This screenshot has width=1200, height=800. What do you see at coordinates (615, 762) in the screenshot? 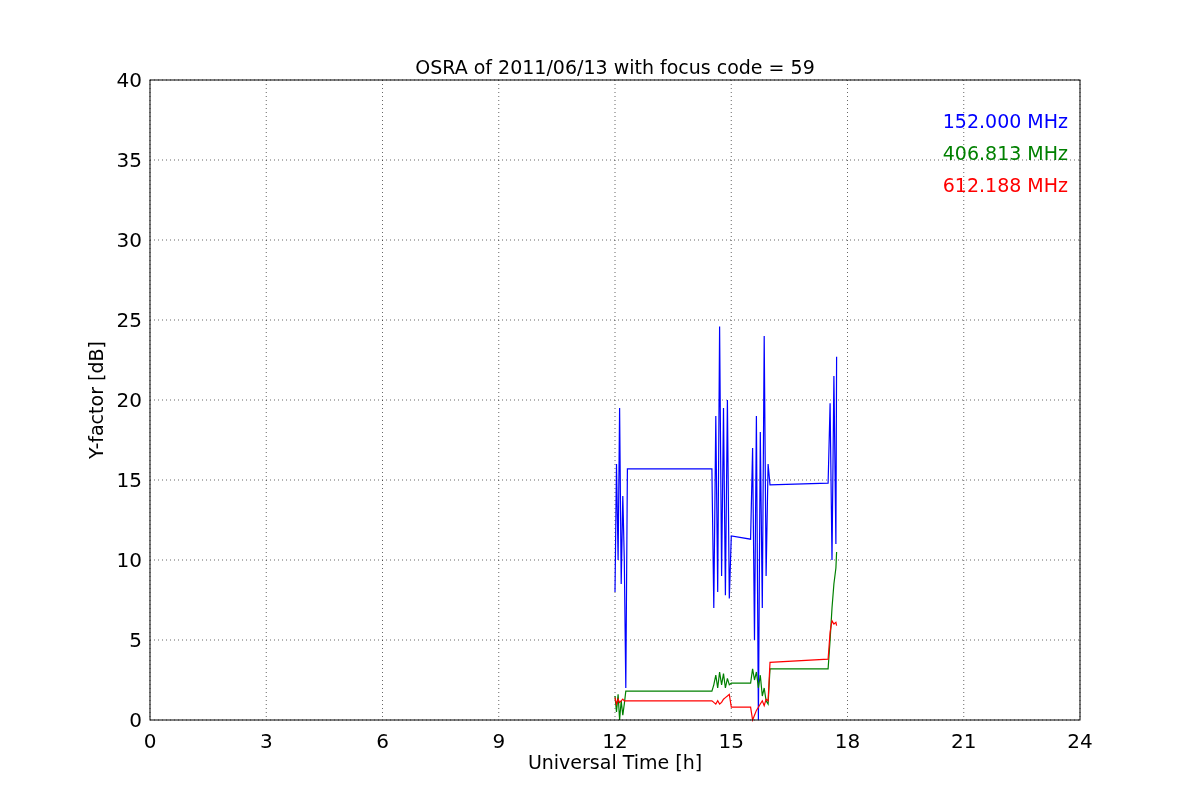
I see `x-axis-label: Universal Time [h]` at bounding box center [615, 762].